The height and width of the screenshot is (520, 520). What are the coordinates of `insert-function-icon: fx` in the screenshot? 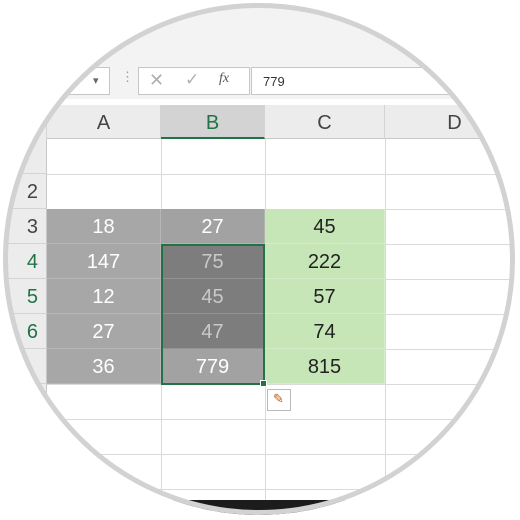 It's located at (224, 79).